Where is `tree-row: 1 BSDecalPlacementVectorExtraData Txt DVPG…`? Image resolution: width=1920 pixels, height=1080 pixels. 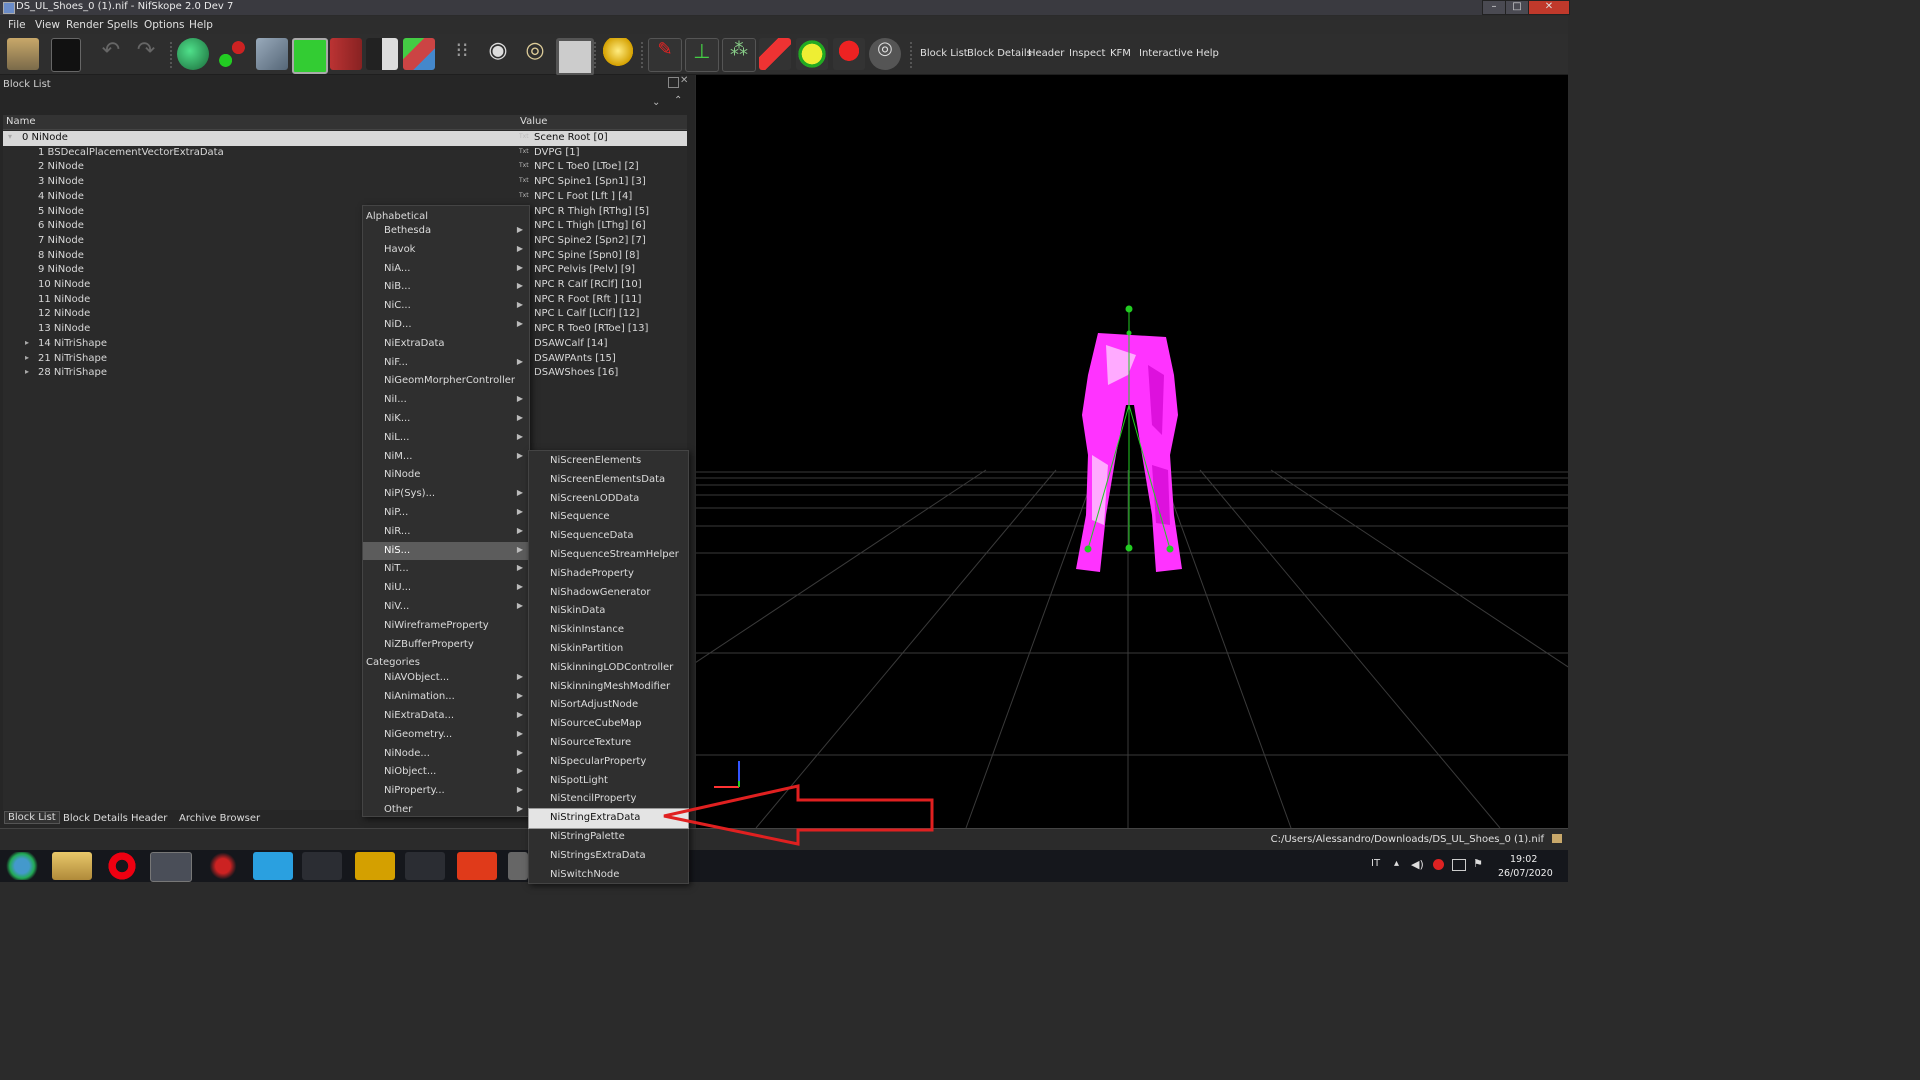 tree-row: 1 BSDecalPlacementVectorExtraData Txt DVPG… is located at coordinates (345, 153).